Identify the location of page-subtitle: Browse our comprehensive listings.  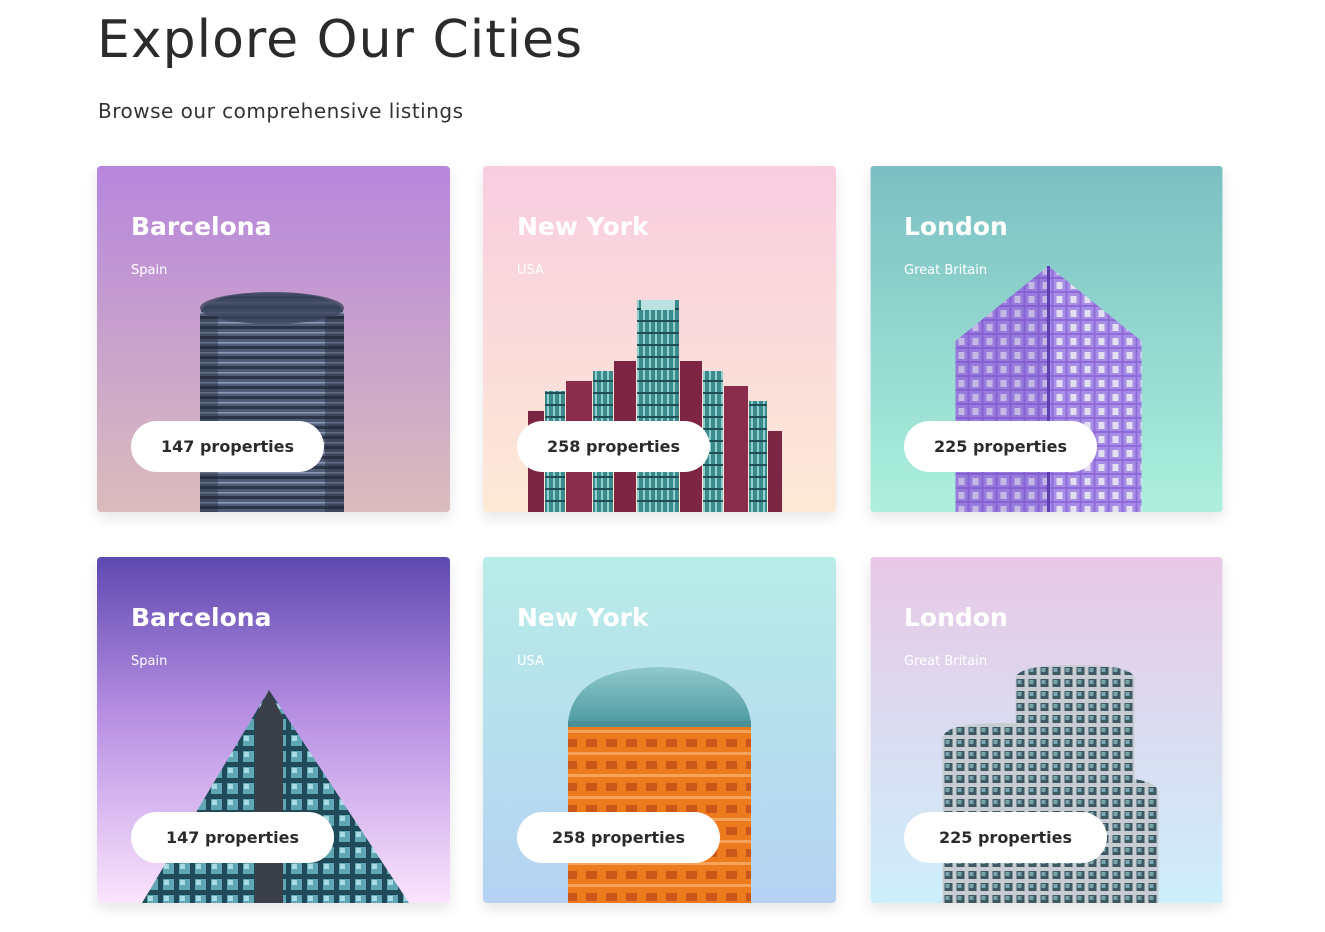
(281, 111).